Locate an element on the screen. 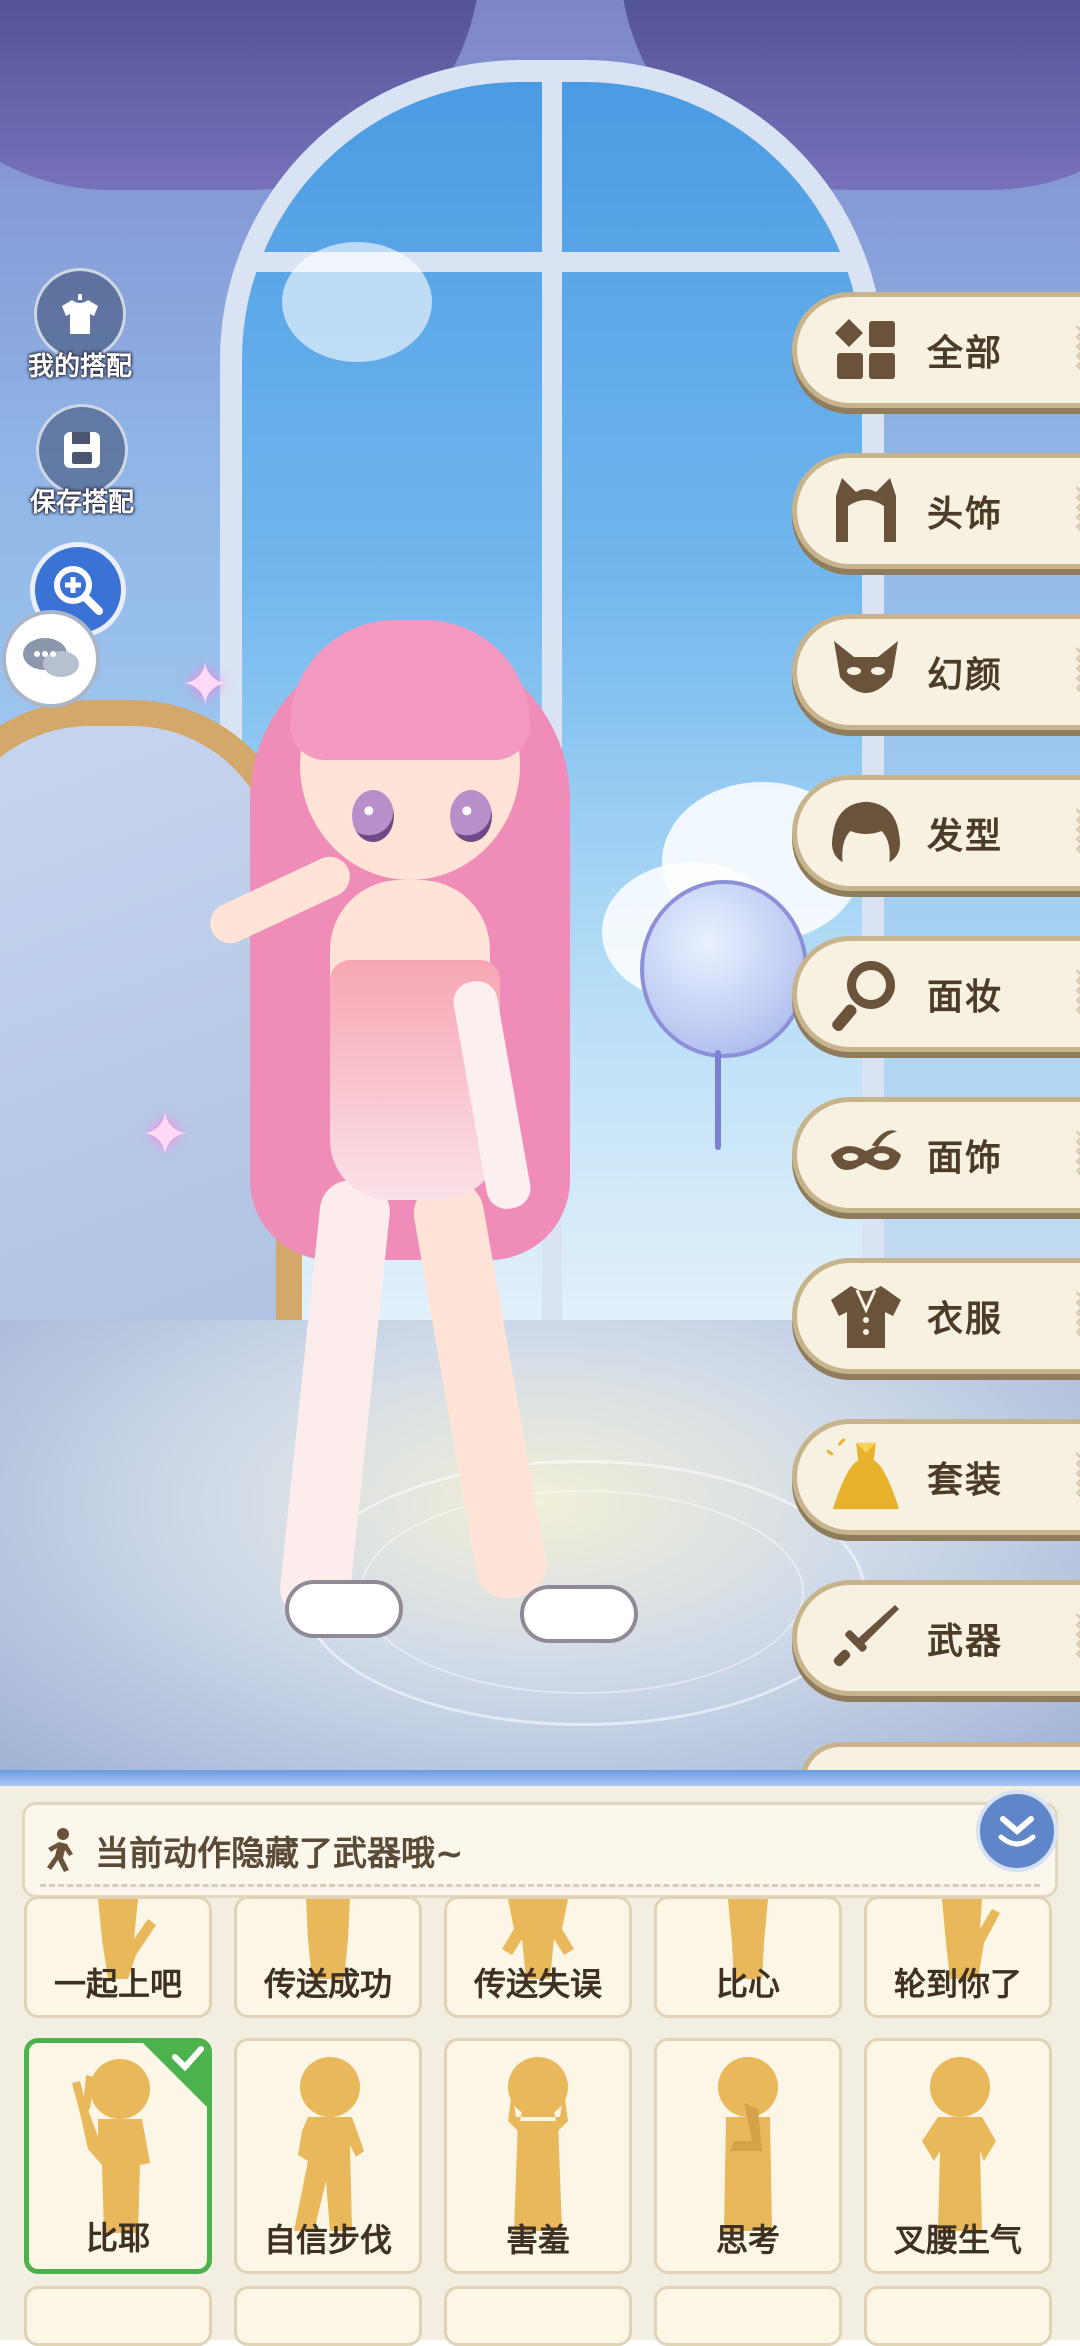 The height and width of the screenshot is (2346, 1080). chat-bubbles-icon is located at coordinates (51, 657).